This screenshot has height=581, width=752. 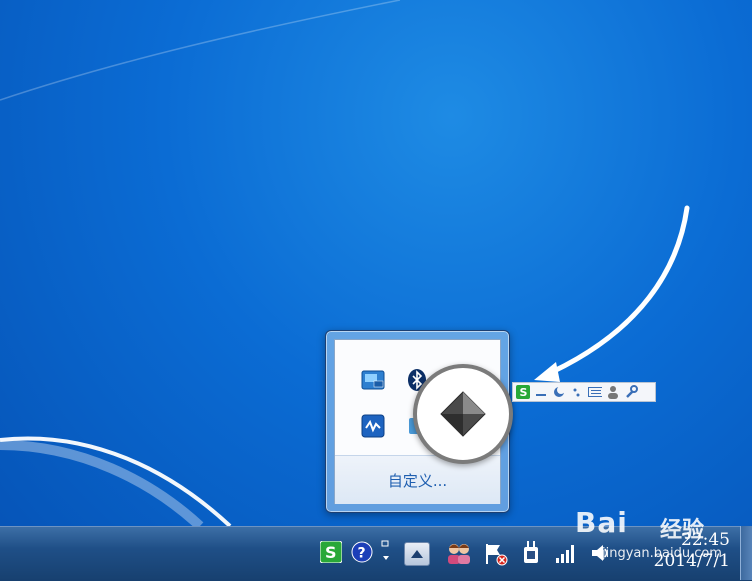 I want to click on ime-mode-icon, so click(x=386, y=552).